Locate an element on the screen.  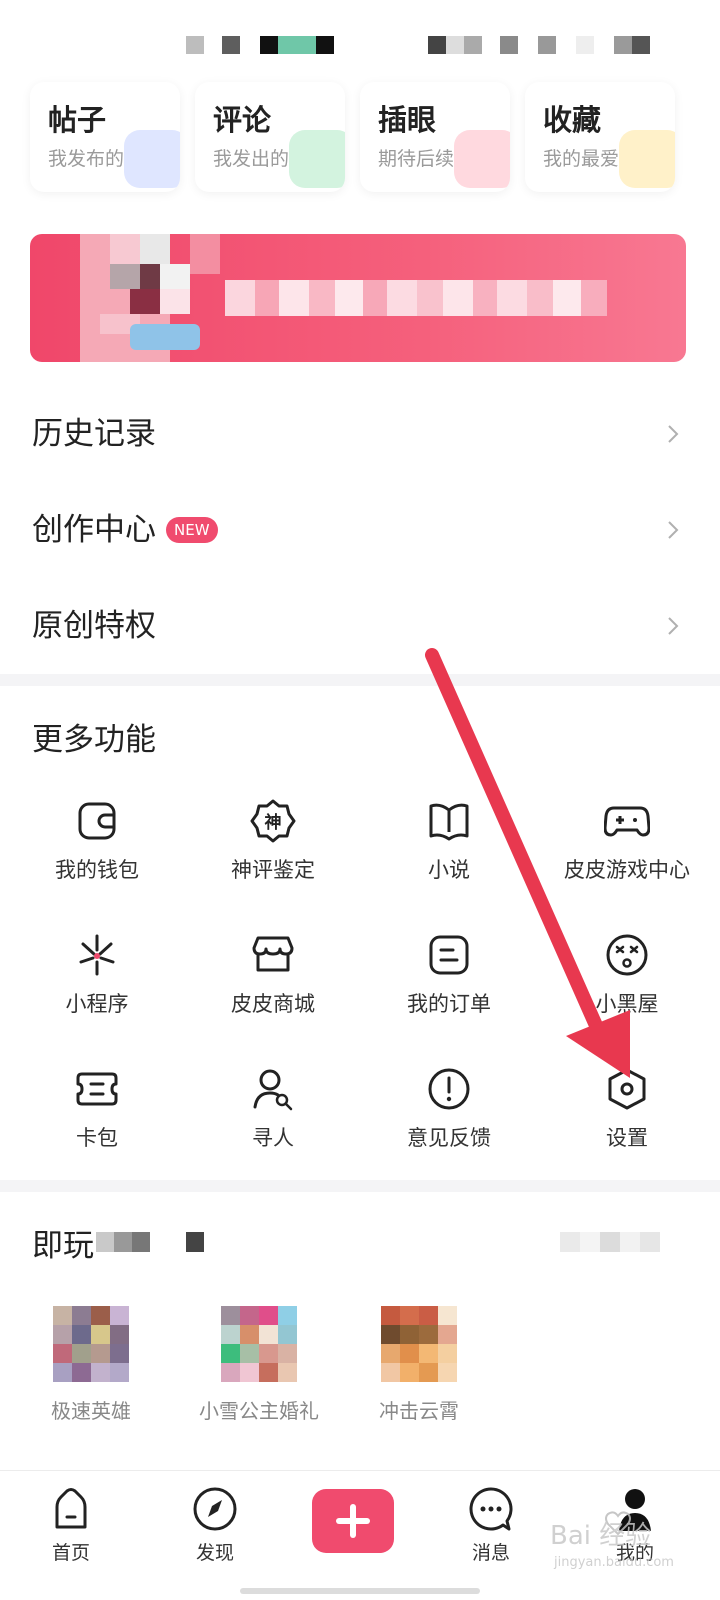
function-mini-program: 小程序 is located at coordinates (97, 982).